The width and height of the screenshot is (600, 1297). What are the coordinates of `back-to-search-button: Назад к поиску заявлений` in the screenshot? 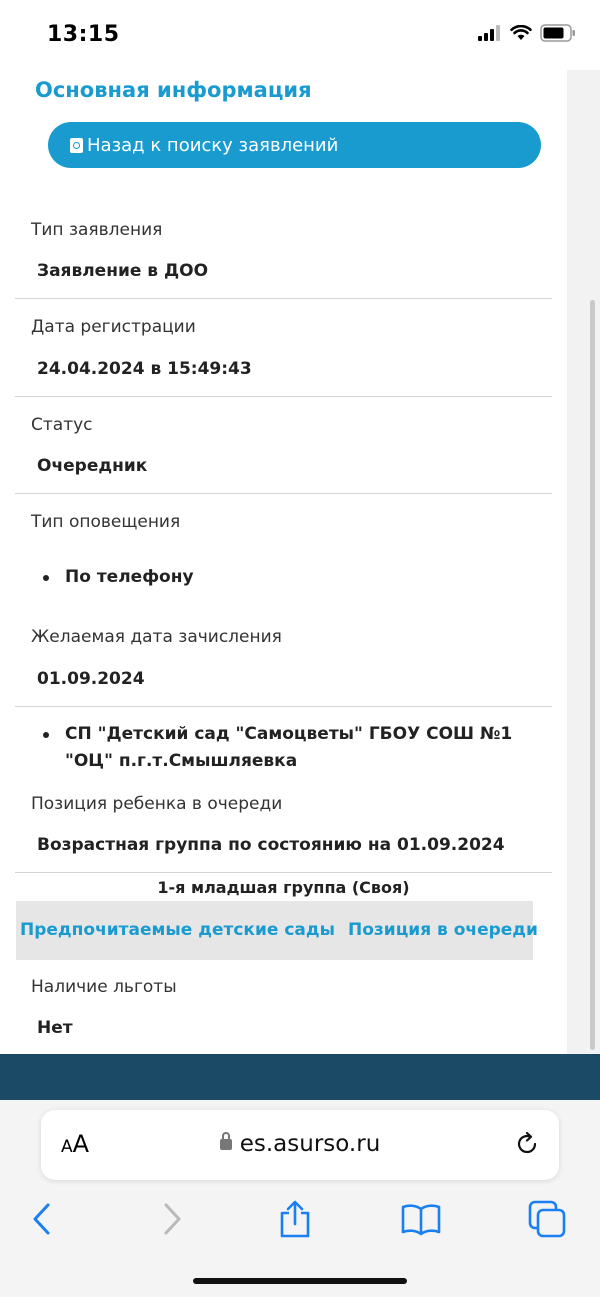 It's located at (294, 145).